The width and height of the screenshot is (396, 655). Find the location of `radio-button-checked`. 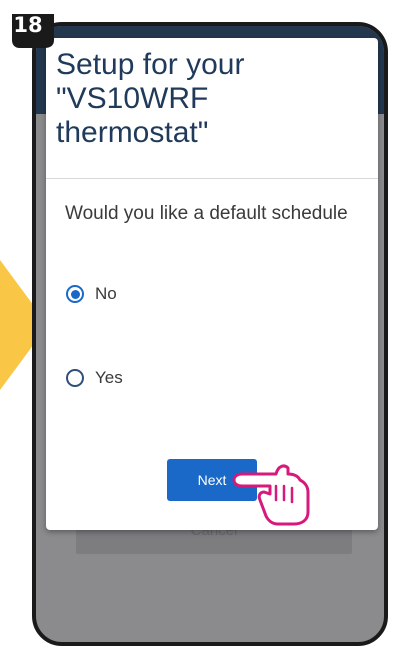

radio-button-checked is located at coordinates (75, 294).